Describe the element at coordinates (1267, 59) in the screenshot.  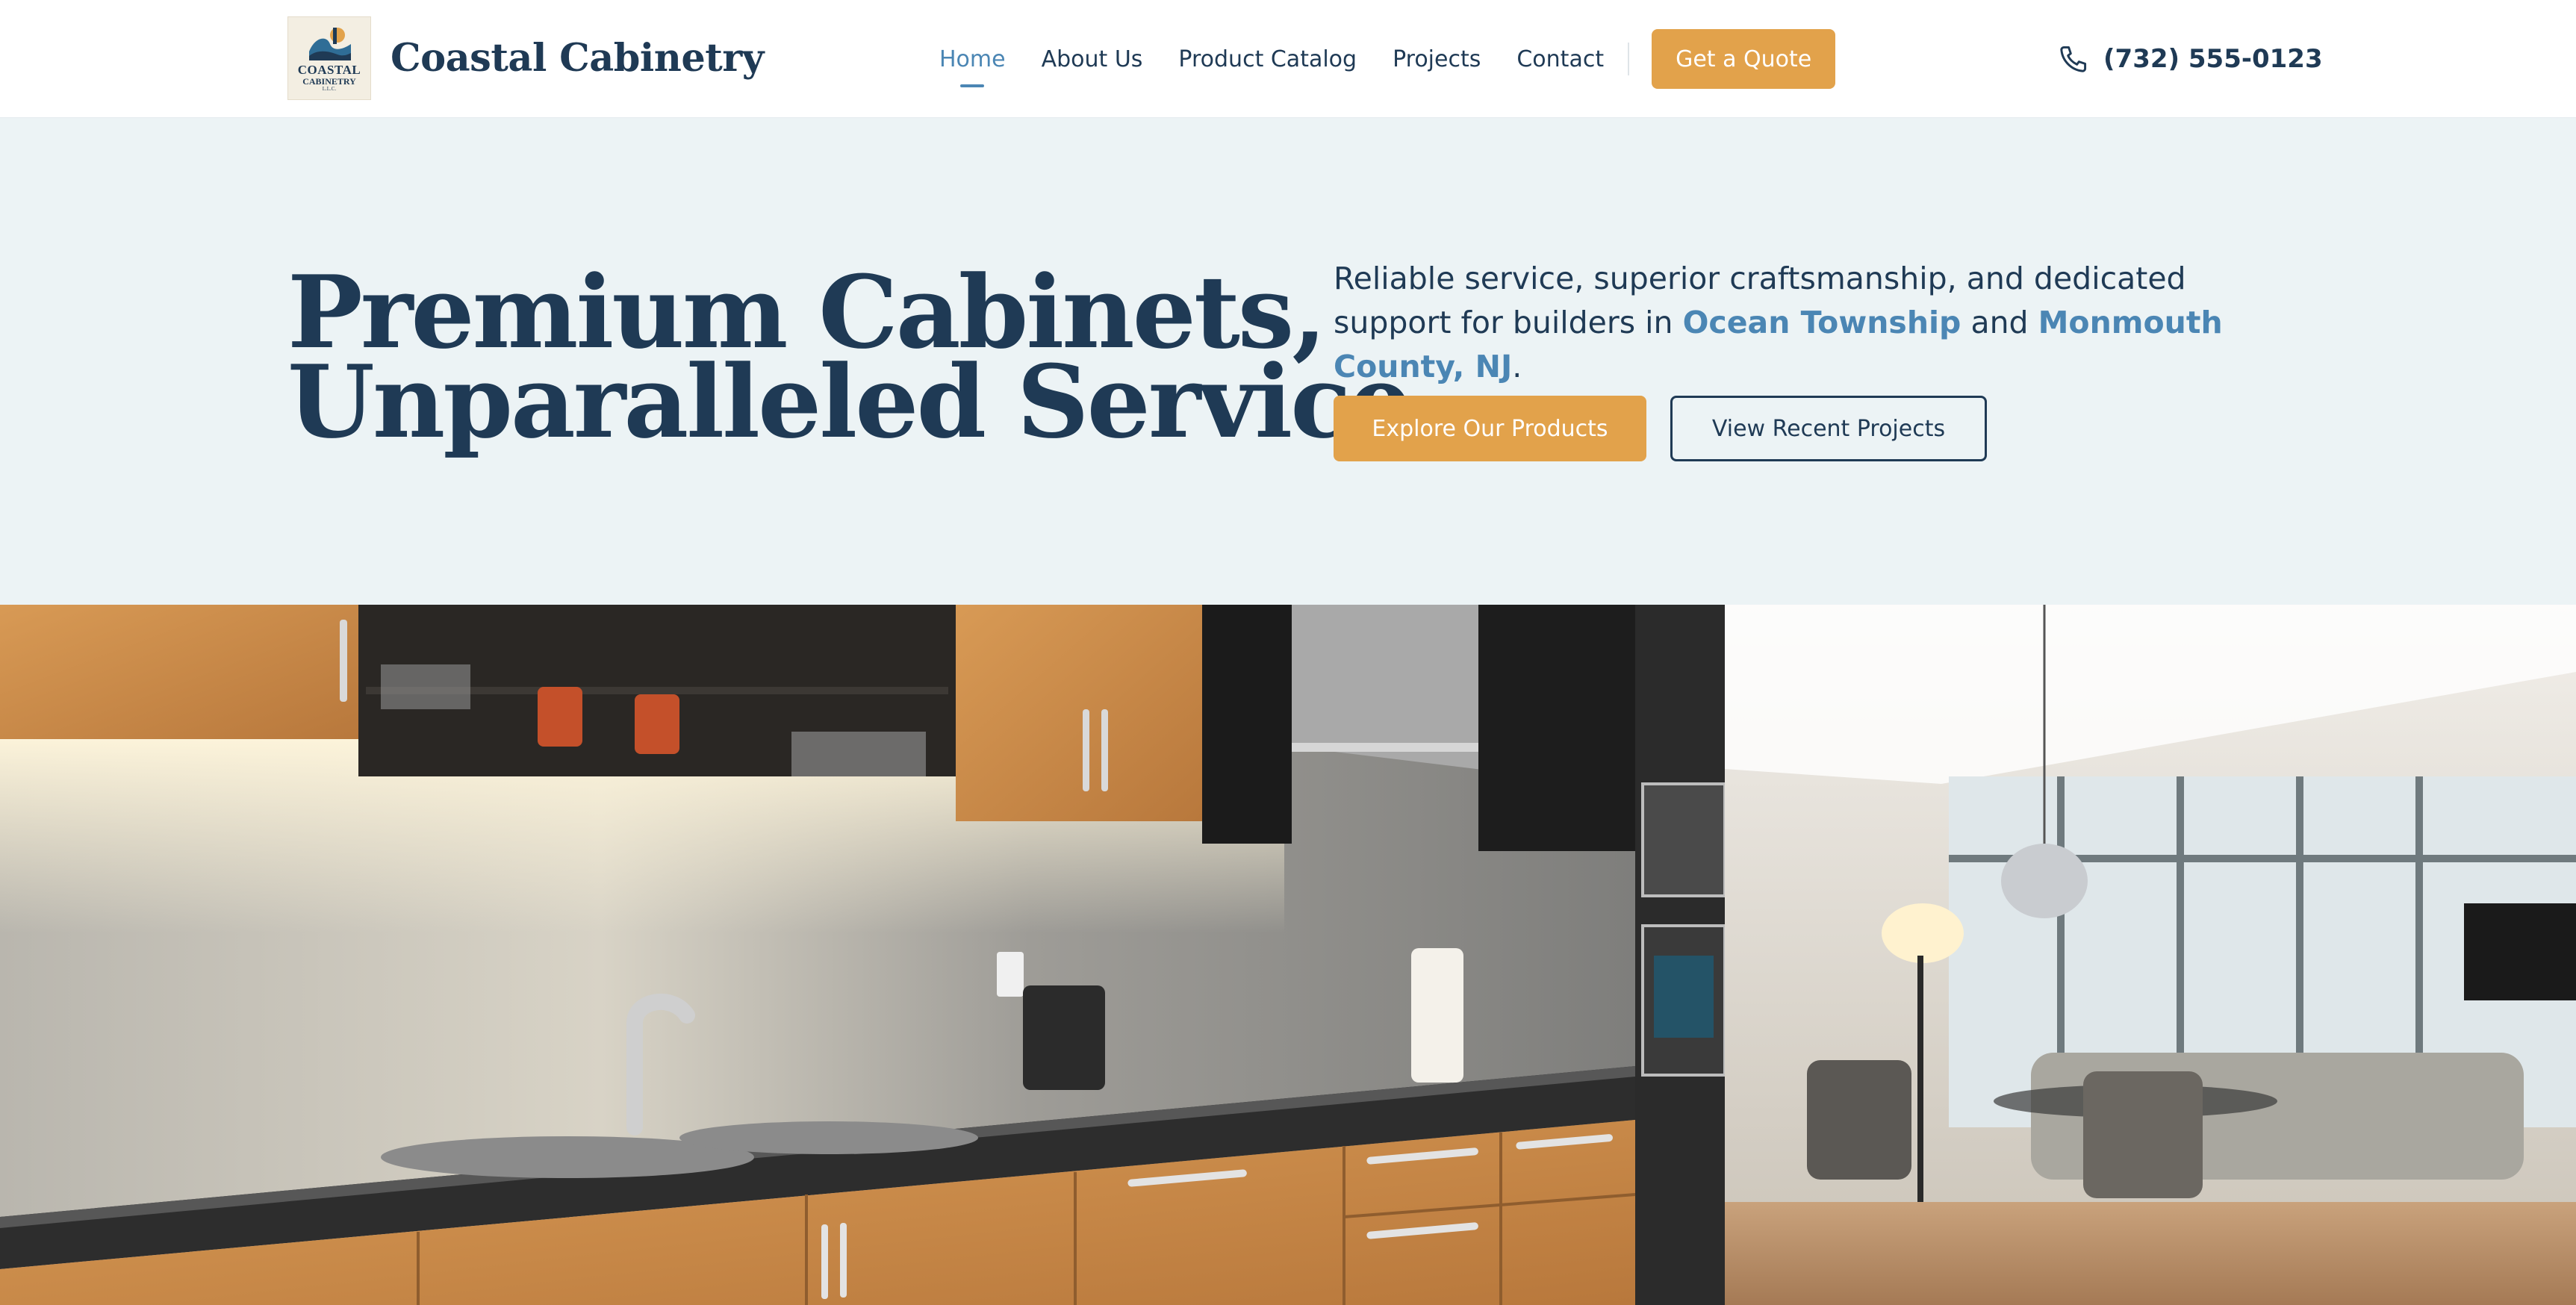
I see `nav-item-product-catalog: Product Catalog` at that location.